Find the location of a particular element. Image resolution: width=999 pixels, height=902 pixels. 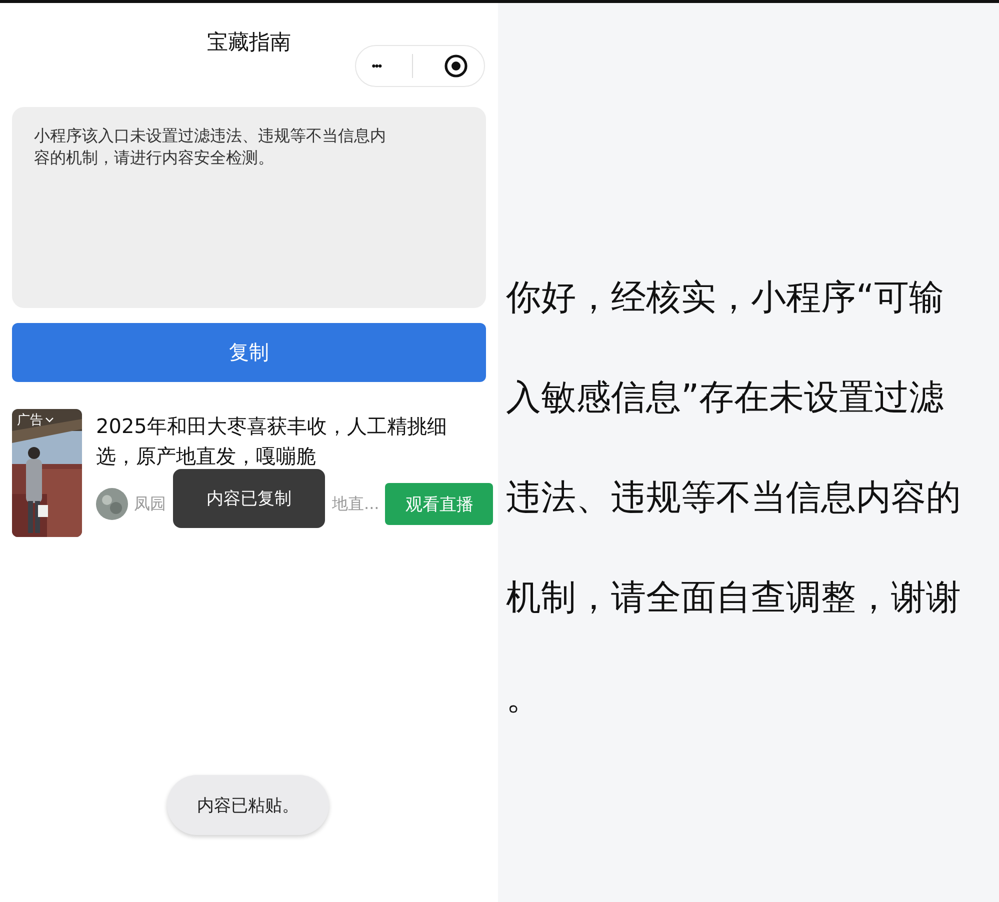

text-area: 小程序该入口未设置过滤违法、违规等不当信息内容的机制，请进行内容安全检测。 is located at coordinates (249, 207).